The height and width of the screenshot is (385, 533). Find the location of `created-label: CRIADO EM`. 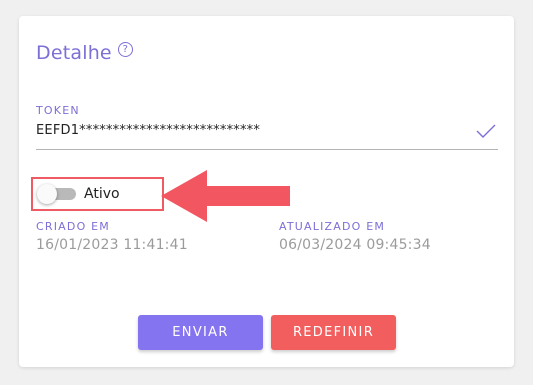

created-label: CRIADO EM is located at coordinates (73, 226).